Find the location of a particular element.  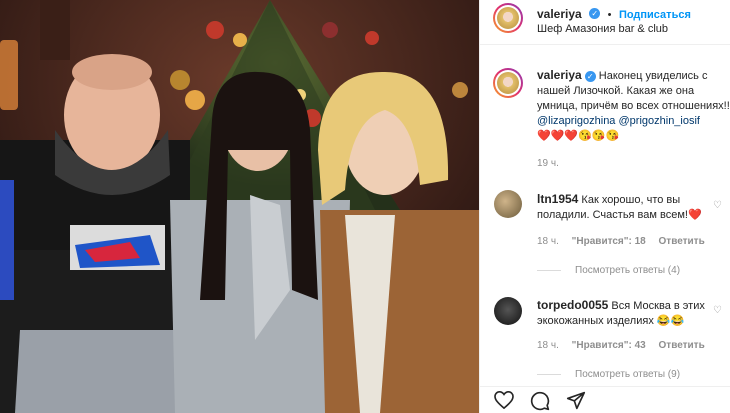

mention-link: @lizaprigozhina is located at coordinates (576, 121).